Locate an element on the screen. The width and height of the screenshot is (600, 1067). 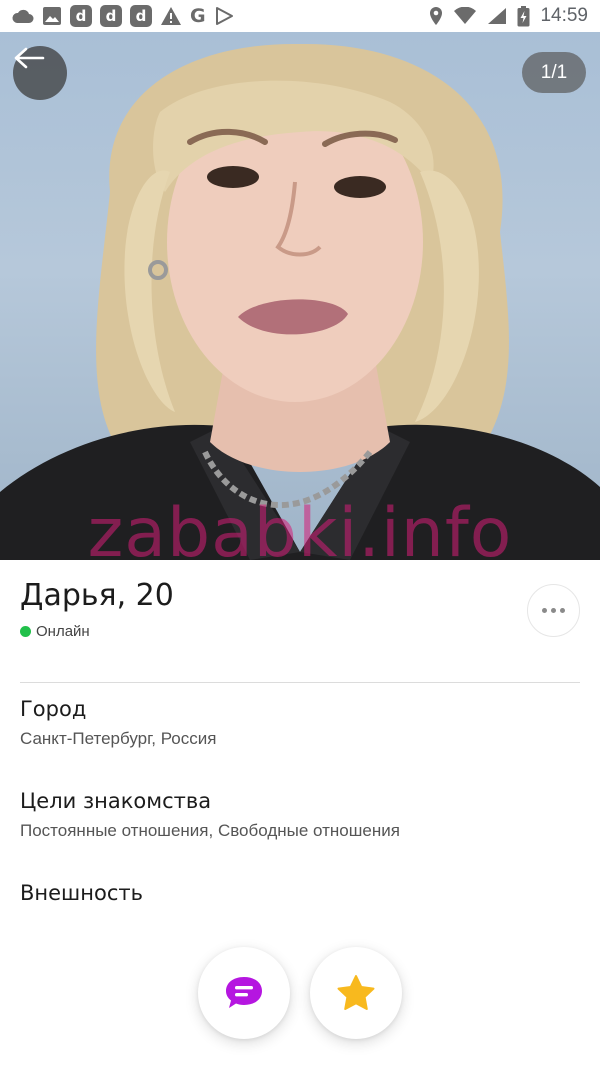
section-title: Город is located at coordinates (53, 709).